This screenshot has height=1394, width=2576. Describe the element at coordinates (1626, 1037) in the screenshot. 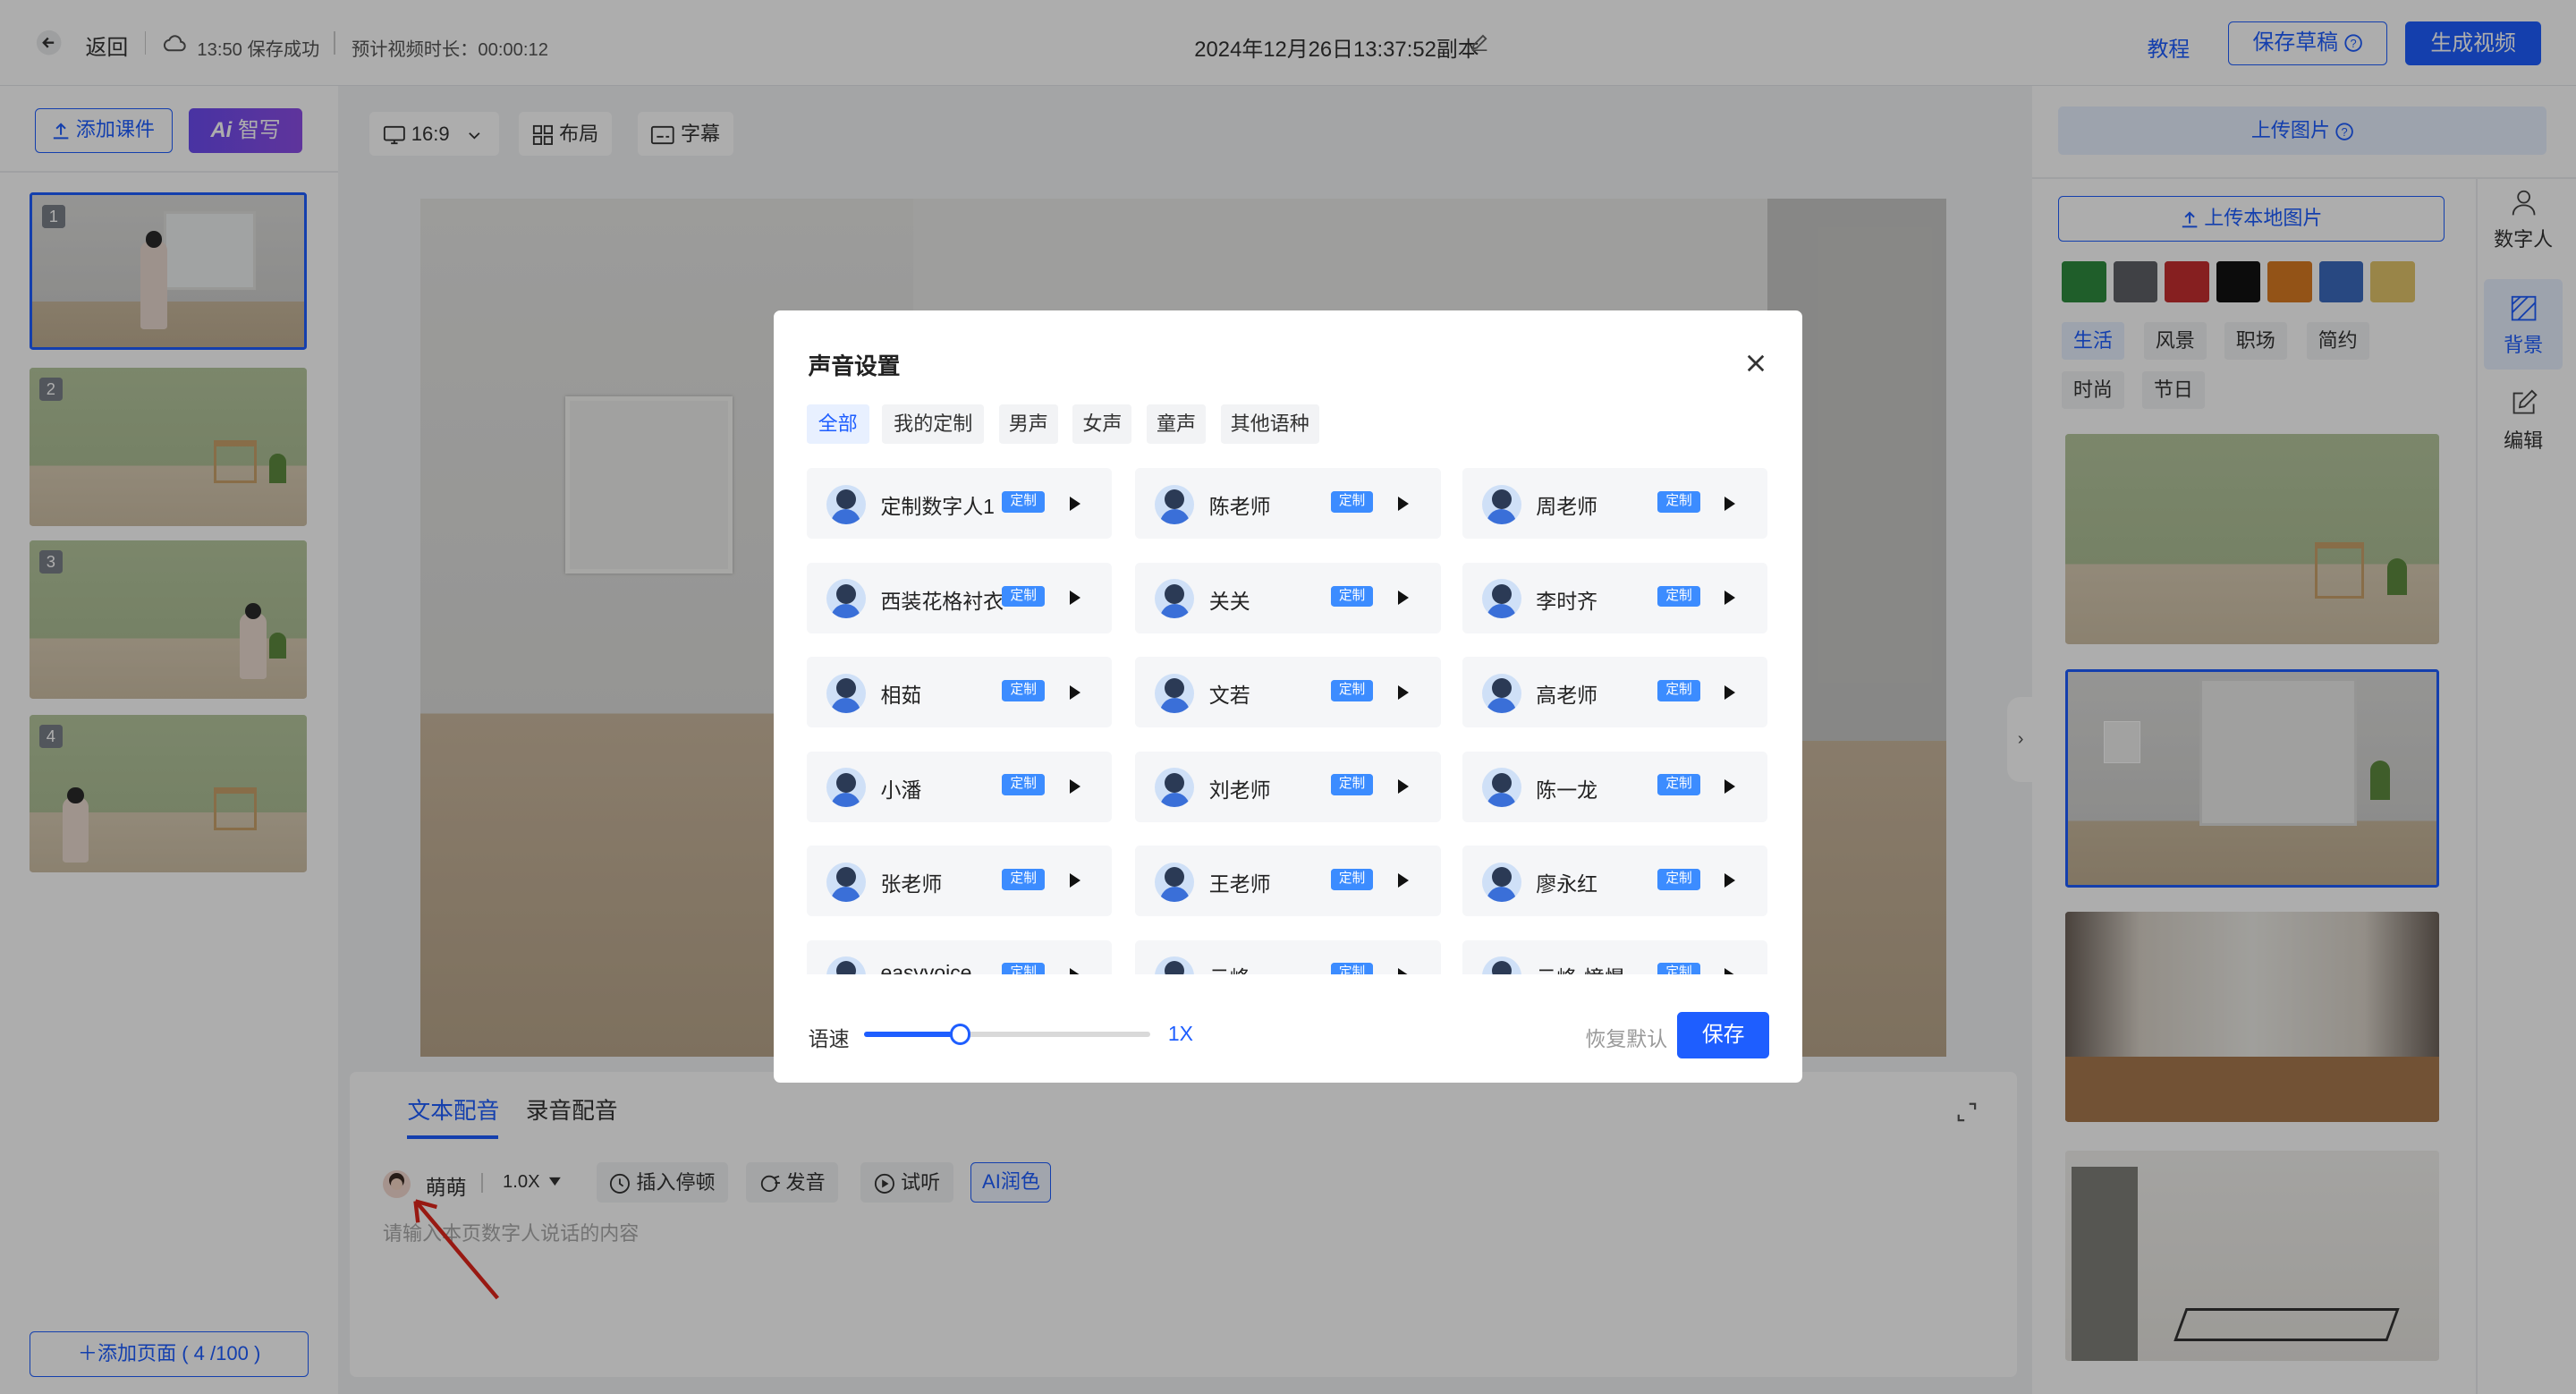

I see `reset-default-button: 恢复默认` at that location.